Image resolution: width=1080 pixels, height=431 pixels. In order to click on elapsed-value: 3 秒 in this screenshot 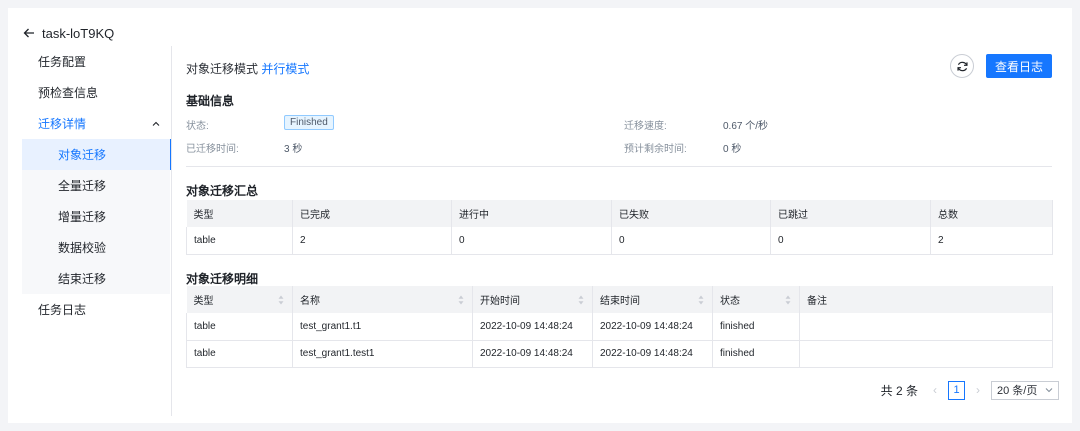, I will do `click(293, 149)`.